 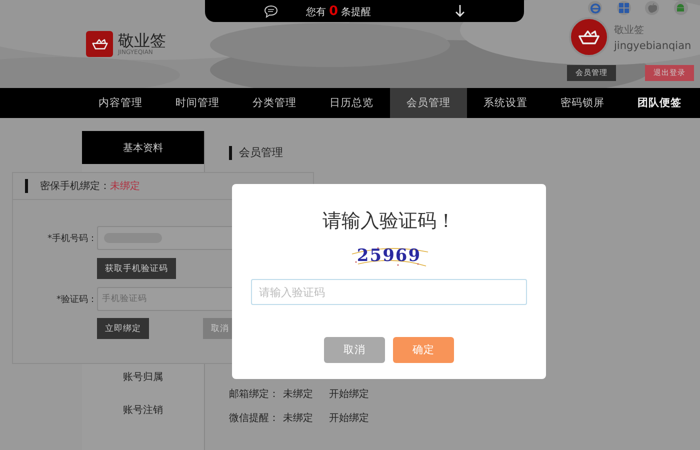 What do you see at coordinates (142, 40) in the screenshot?
I see `brand-name: 敬业签` at bounding box center [142, 40].